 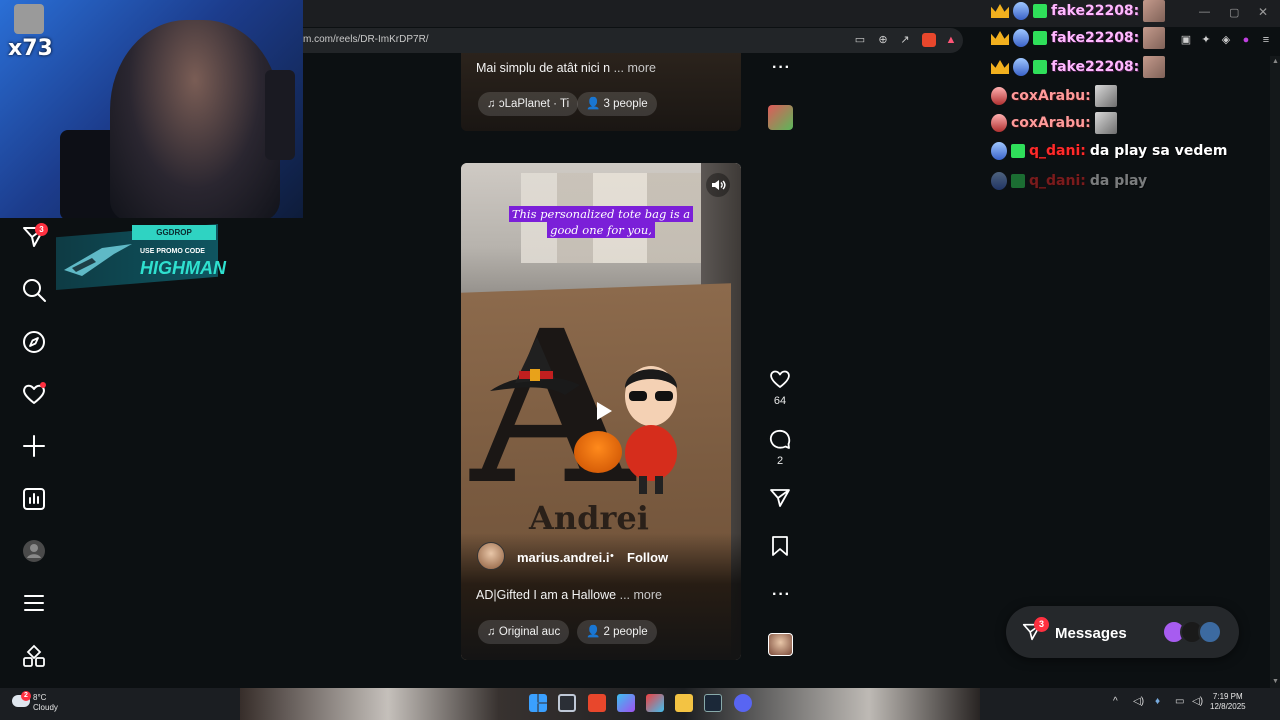 What do you see at coordinates (30, 48) in the screenshot?
I see `webcam-counter: x73` at bounding box center [30, 48].